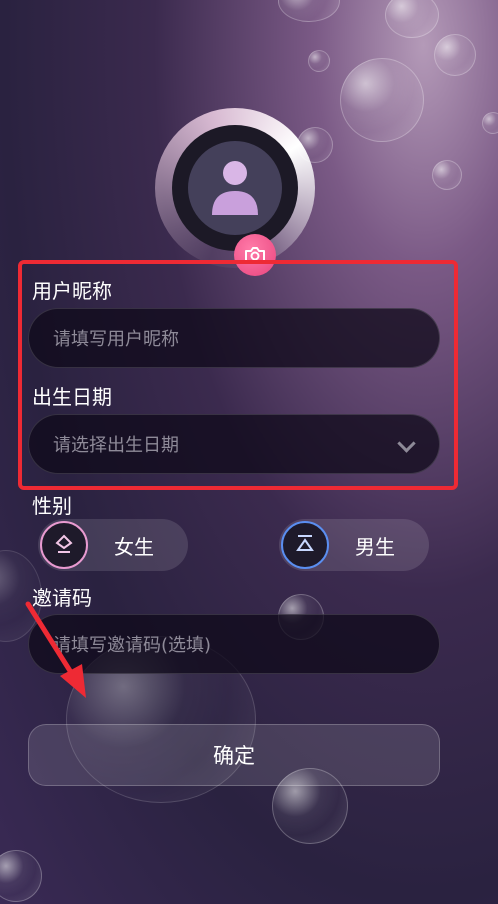 The image size is (498, 904). I want to click on gender-label: 性别, so click(52, 506).